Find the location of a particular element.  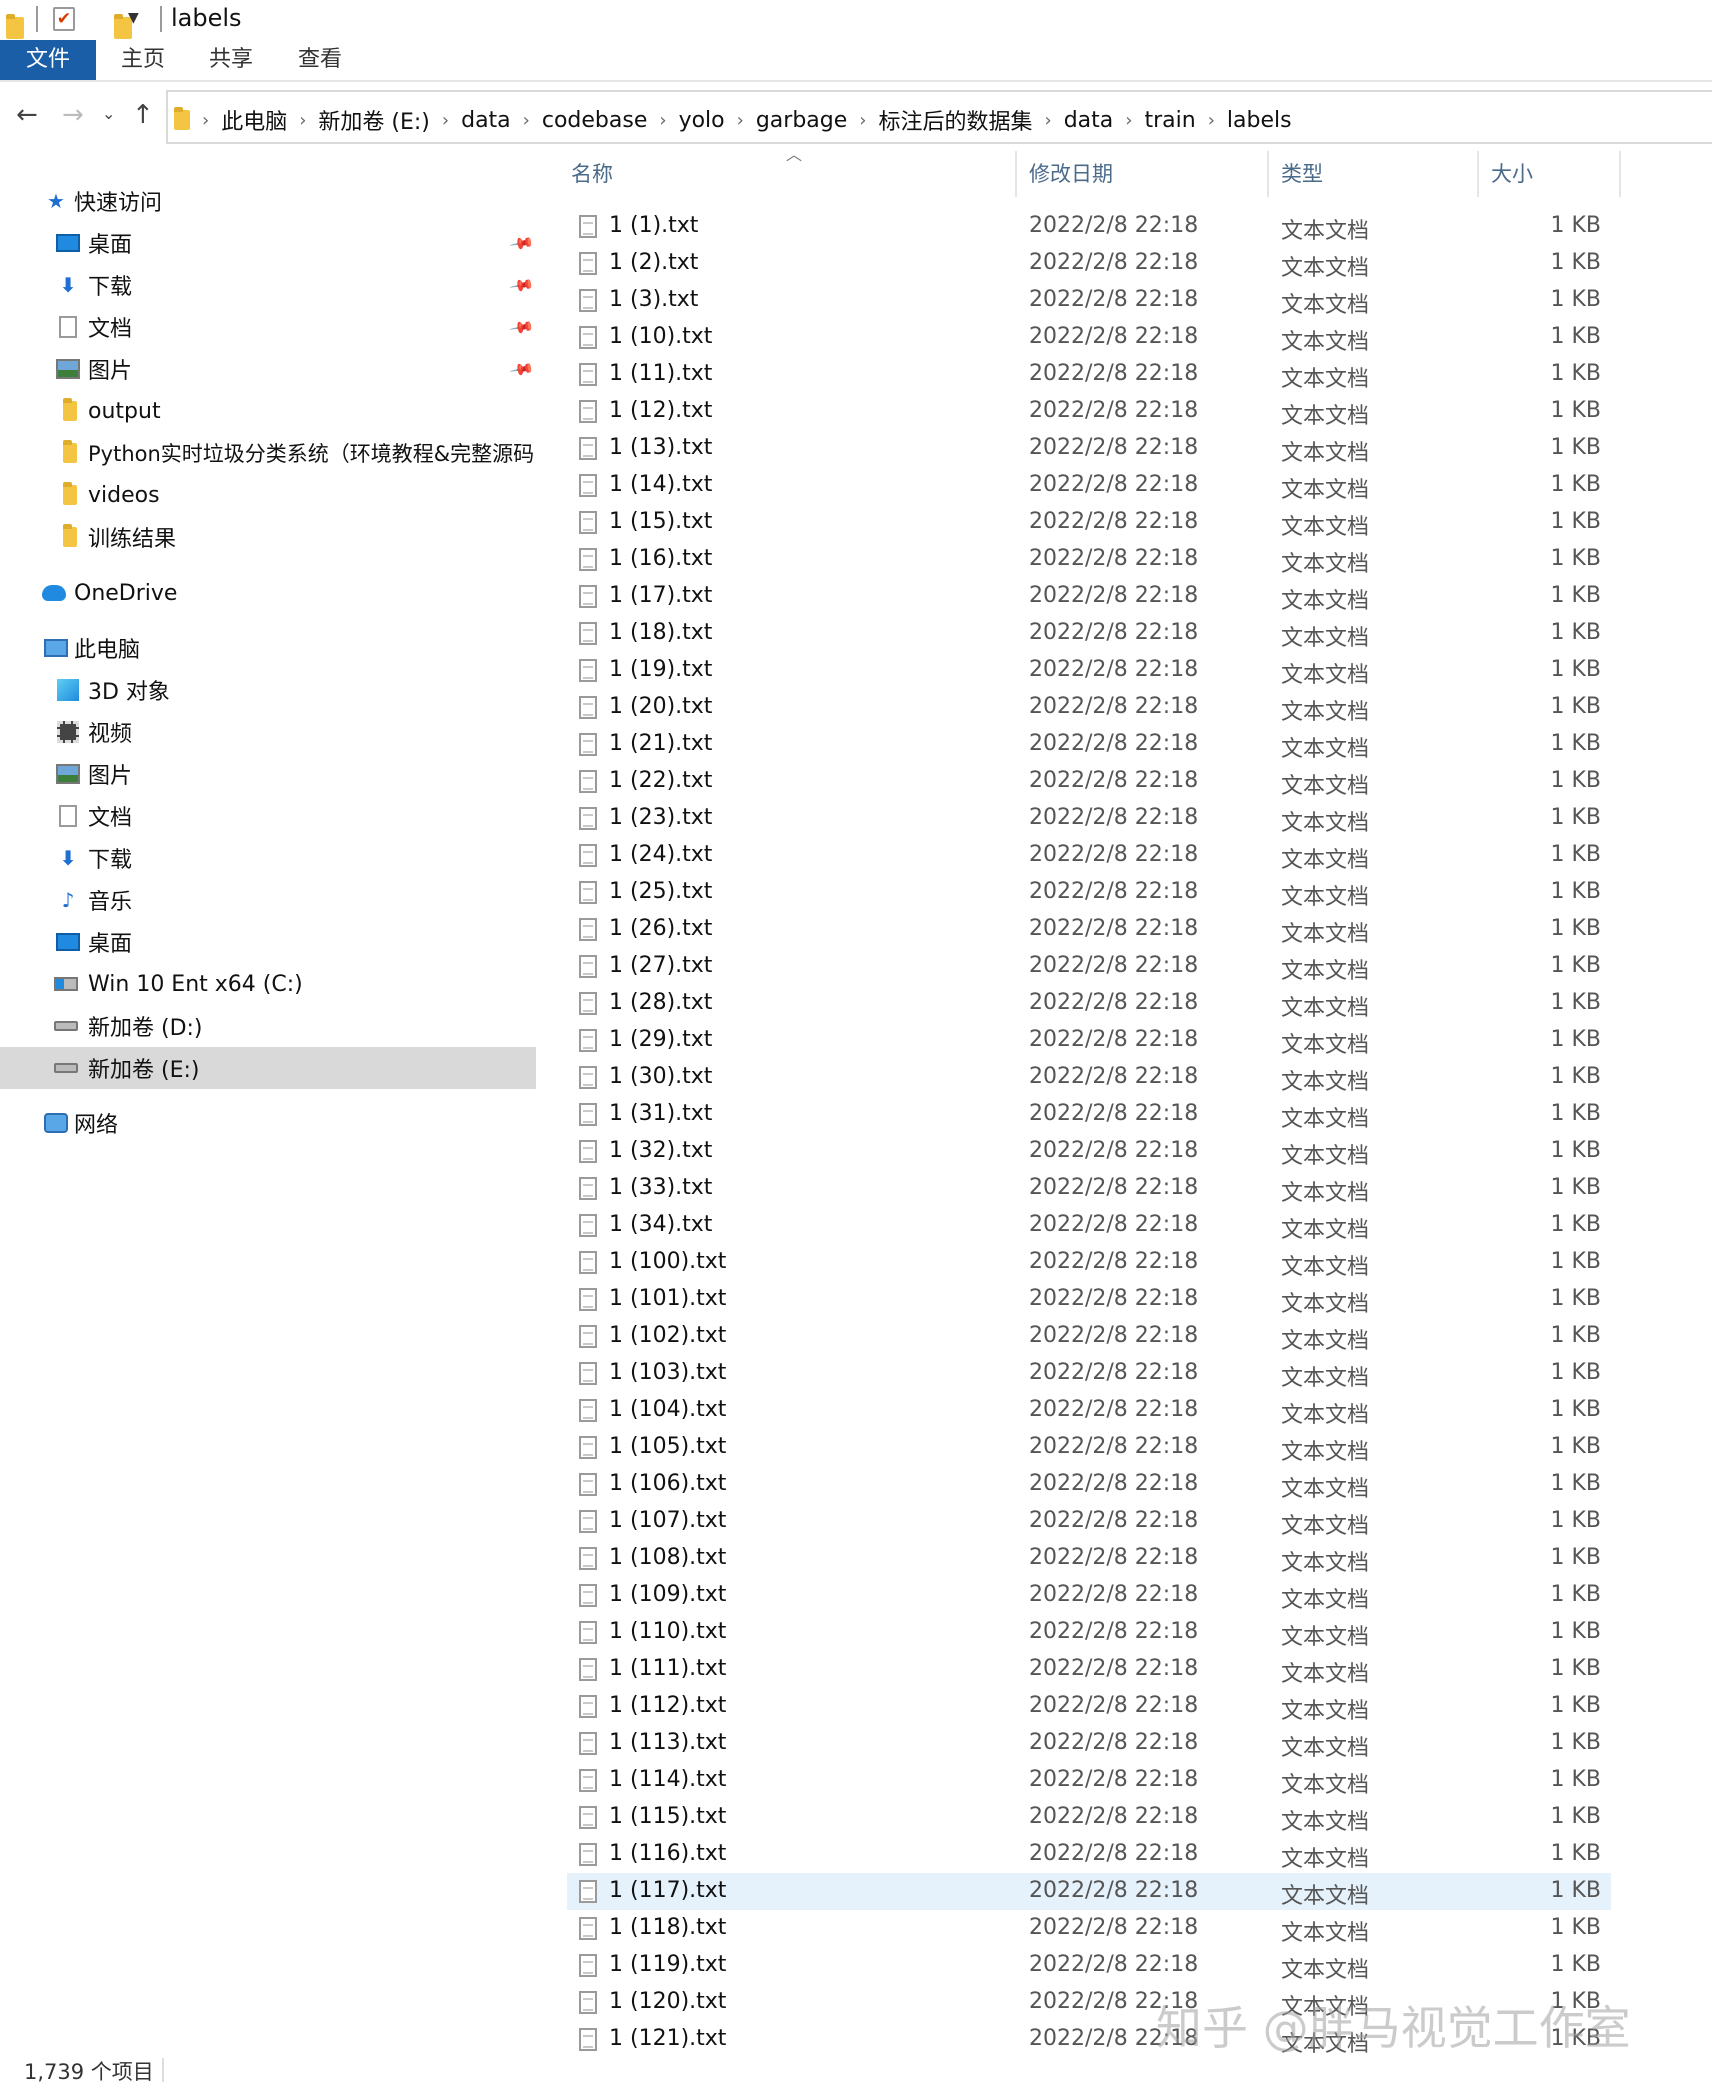

table-row: 1 (24).txt 2022/2/8 22:18 文本文档 1 KB is located at coordinates (1089, 855).